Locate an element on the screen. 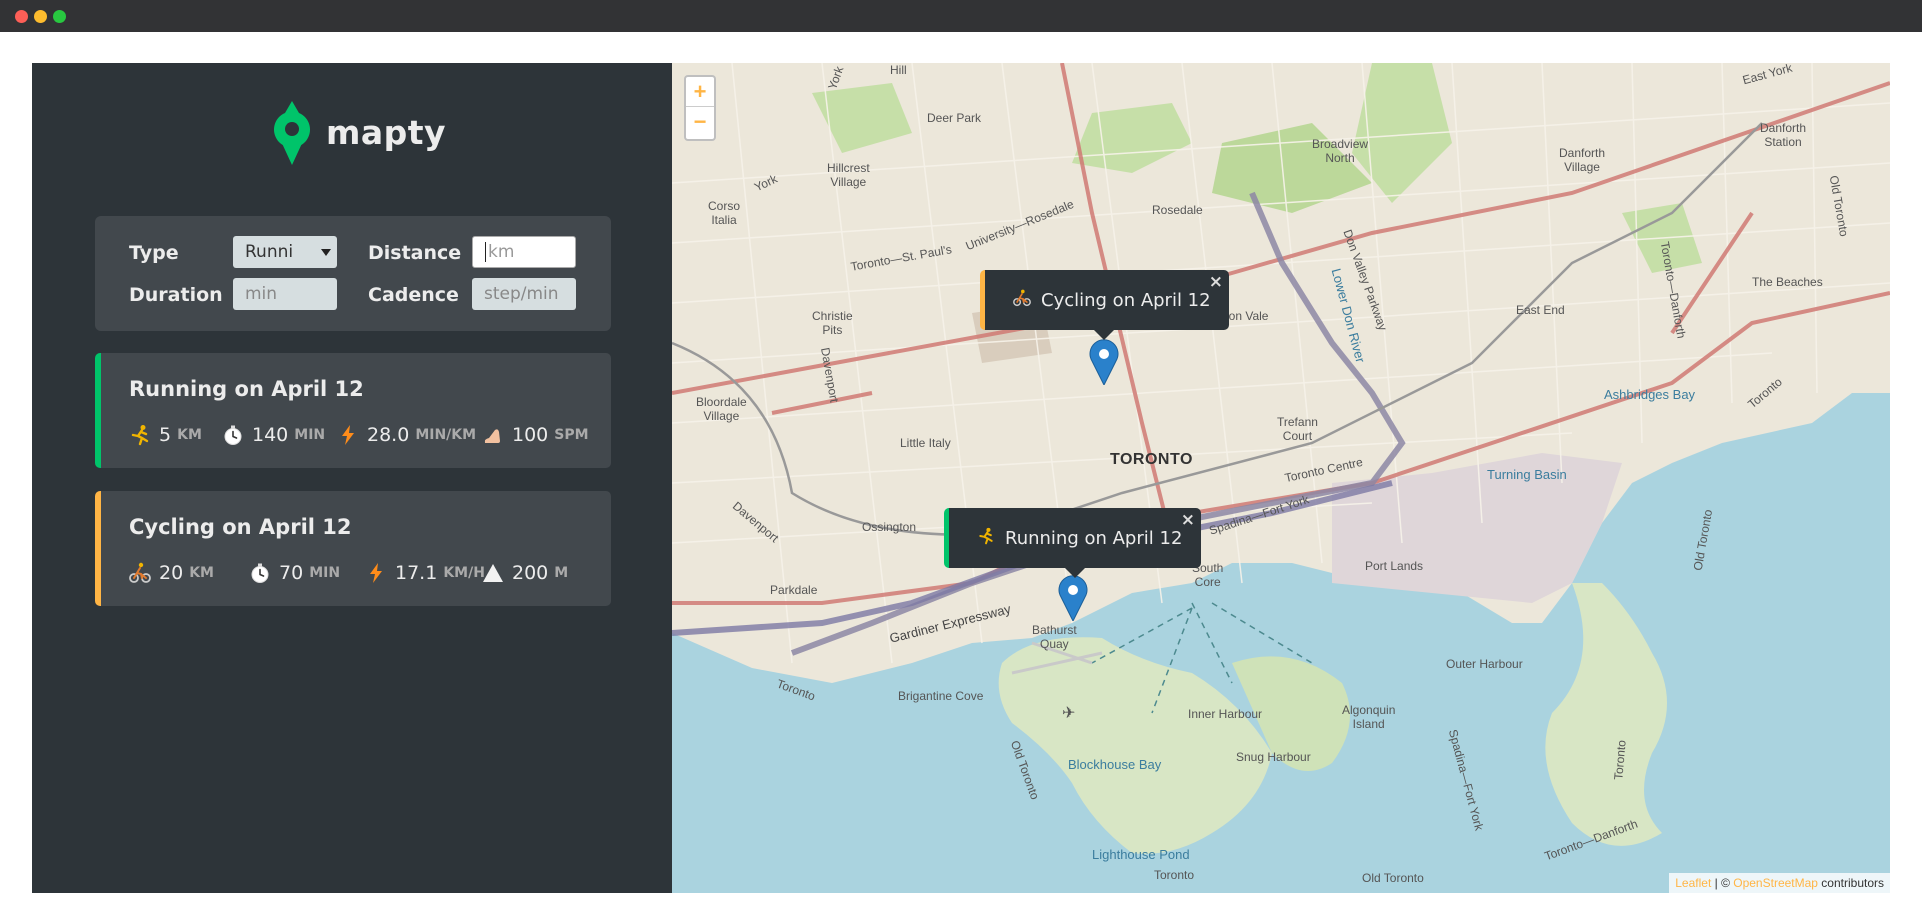 The image size is (1922, 920). map-label-christie-pits: Christie Pits is located at coordinates (832, 323).